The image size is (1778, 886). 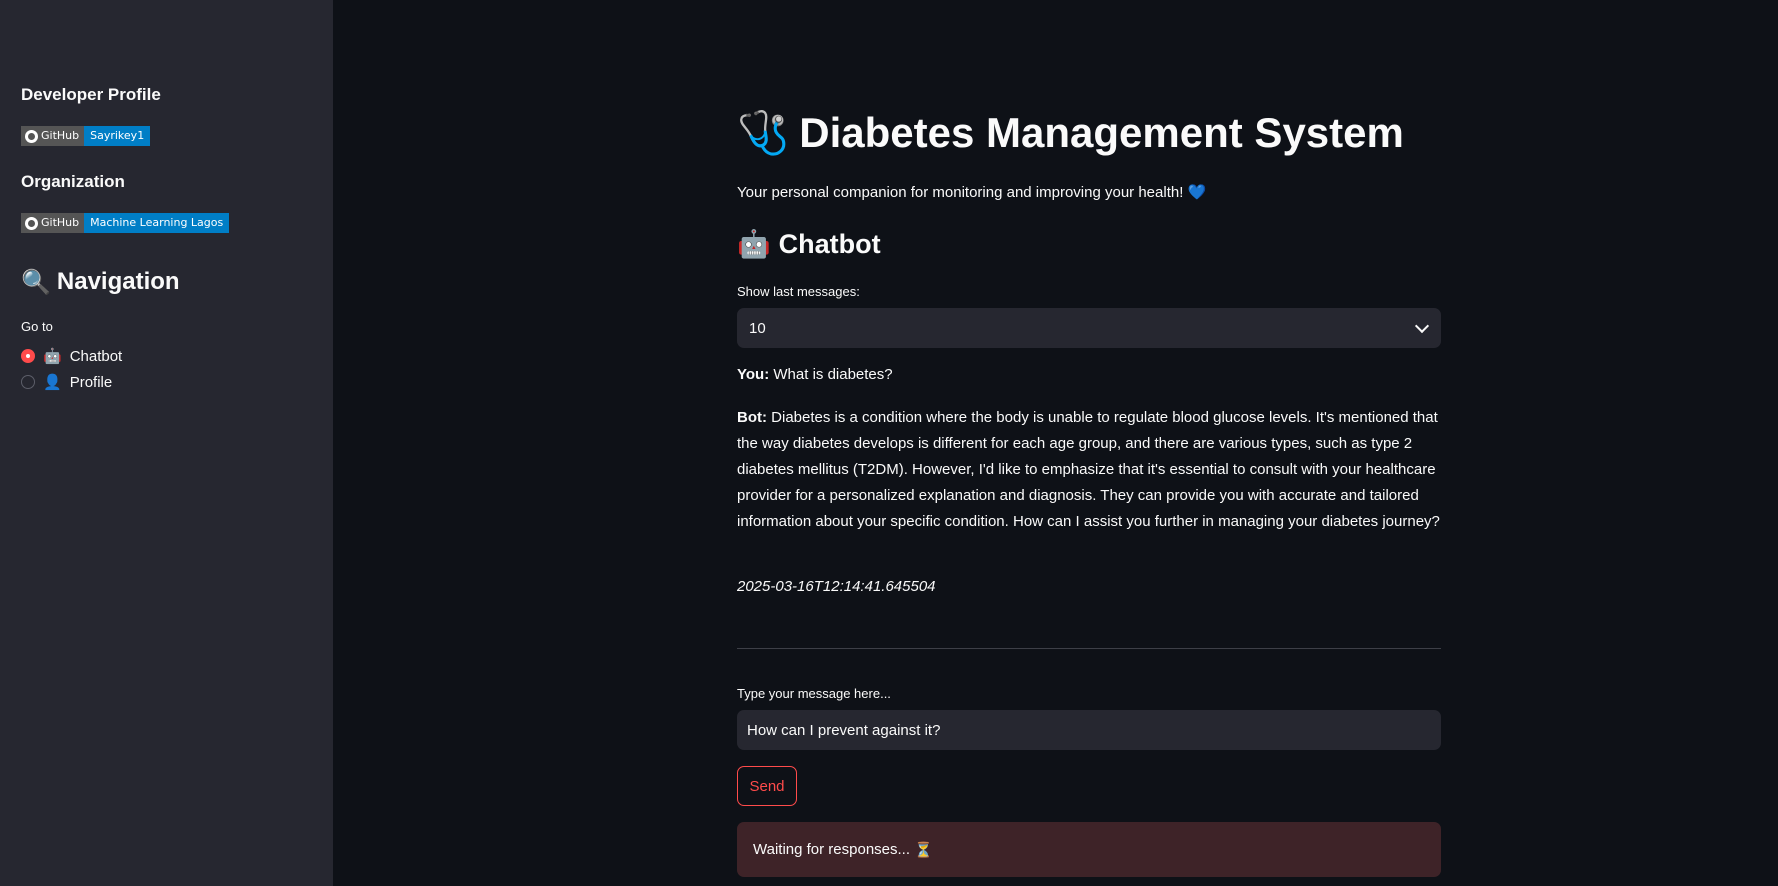 What do you see at coordinates (753, 374) in the screenshot?
I see `message-speaker: You:` at bounding box center [753, 374].